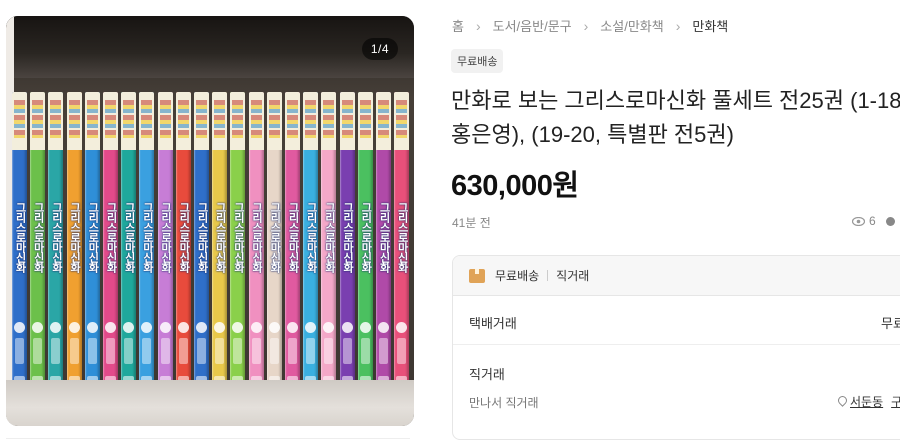  I want to click on breadcrumb-books: 도서/음반/문구, so click(532, 25).